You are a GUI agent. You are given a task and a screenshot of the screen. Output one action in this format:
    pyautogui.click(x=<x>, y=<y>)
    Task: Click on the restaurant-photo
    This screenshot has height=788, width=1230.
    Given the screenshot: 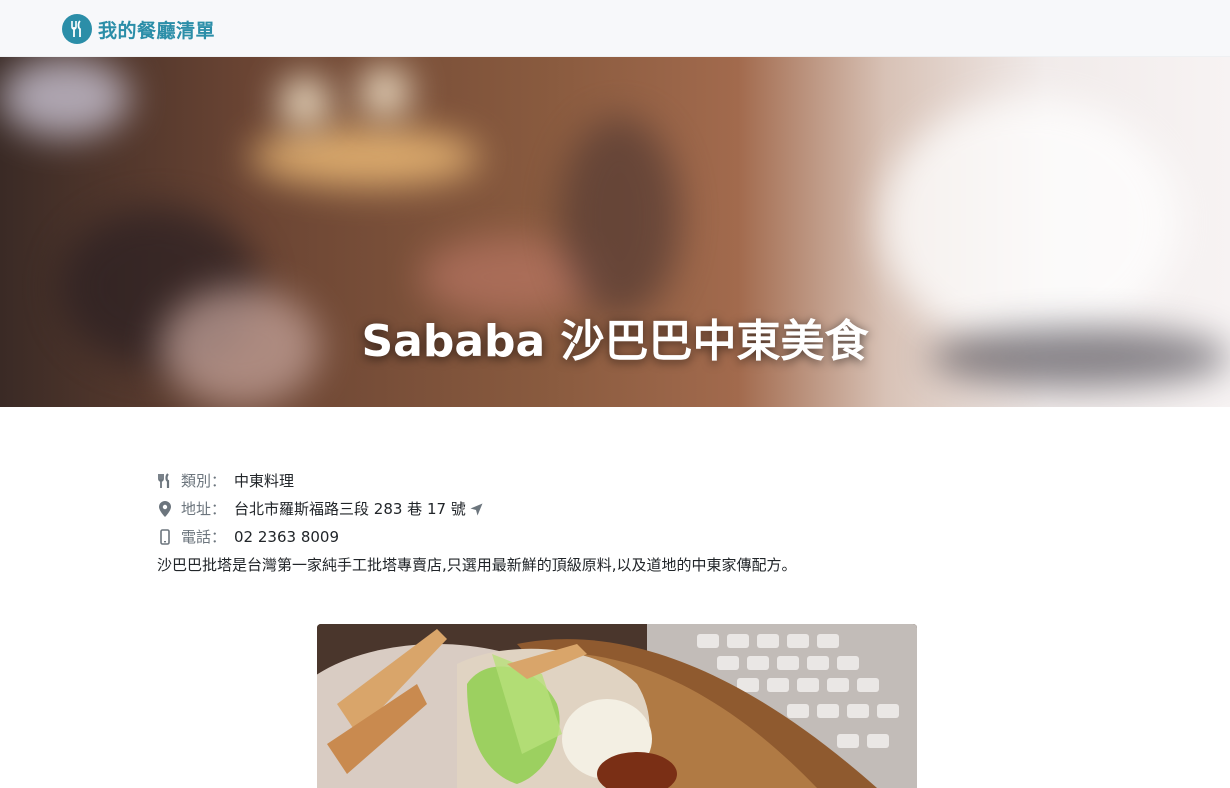 What is the action you would take?
    pyautogui.click(x=617, y=706)
    